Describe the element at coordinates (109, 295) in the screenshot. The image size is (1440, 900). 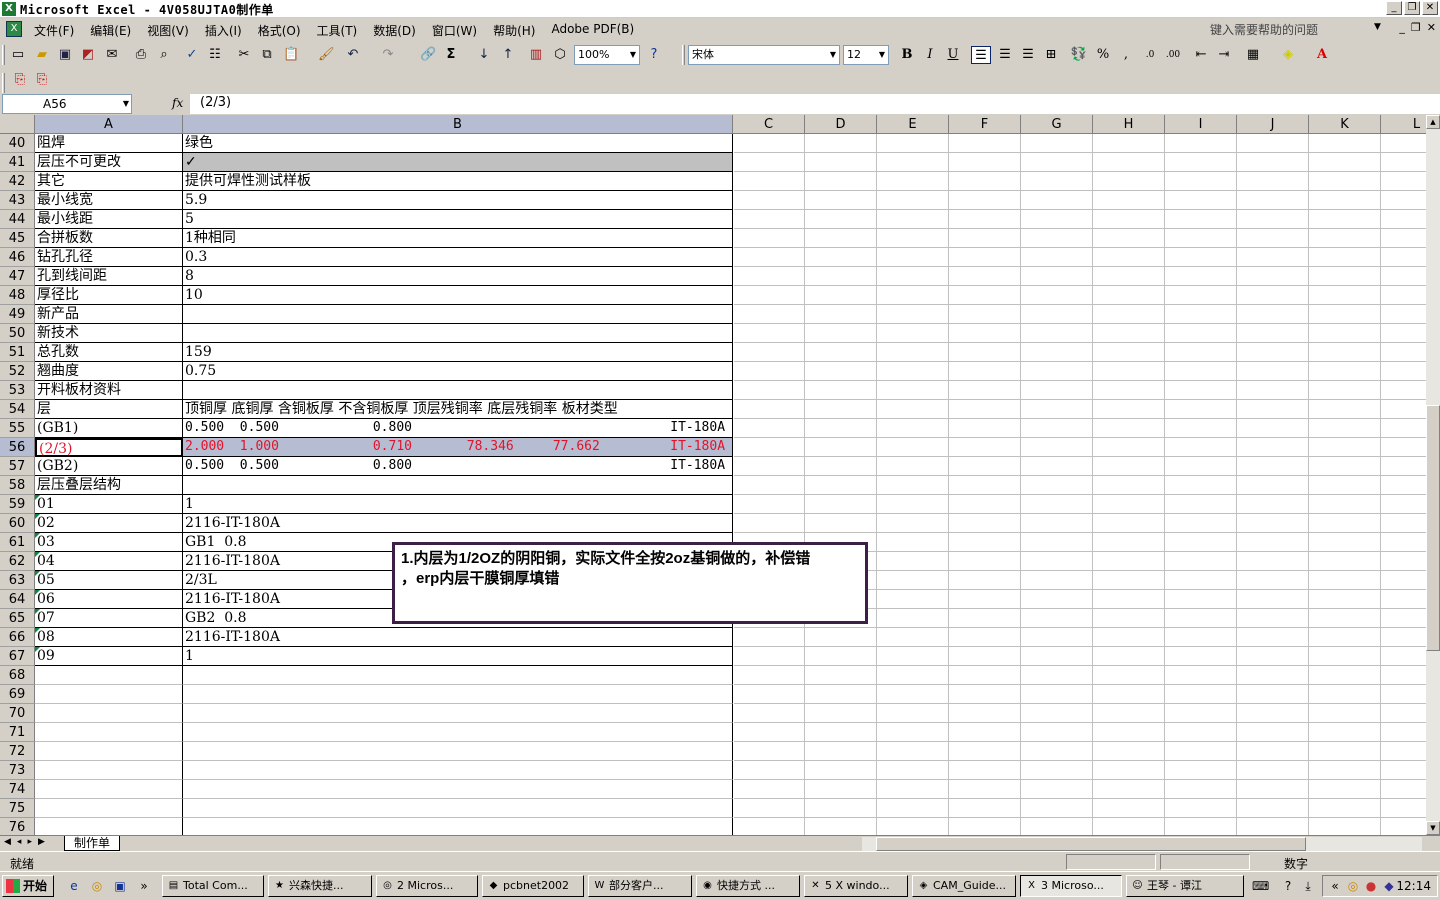
I see `cell-a48: 厚径比` at that location.